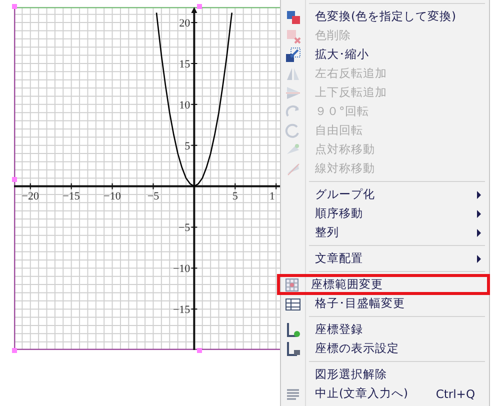 The height and width of the screenshot is (406, 494). Describe the element at coordinates (184, 64) in the screenshot. I see `y-tick-label: 15` at that location.